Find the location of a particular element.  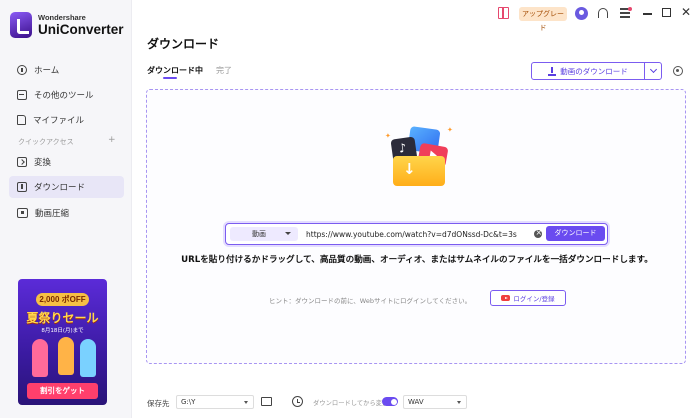

settings-gear-icon is located at coordinates (678, 71).